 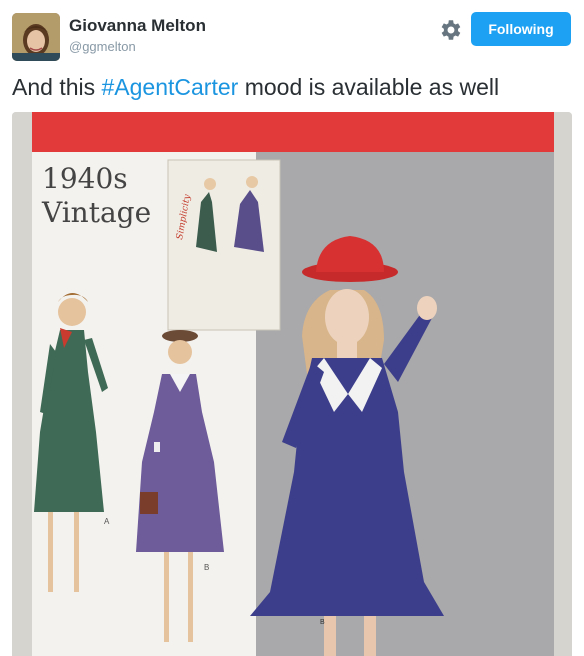 What do you see at coordinates (521, 29) in the screenshot?
I see `following-button: Following` at bounding box center [521, 29].